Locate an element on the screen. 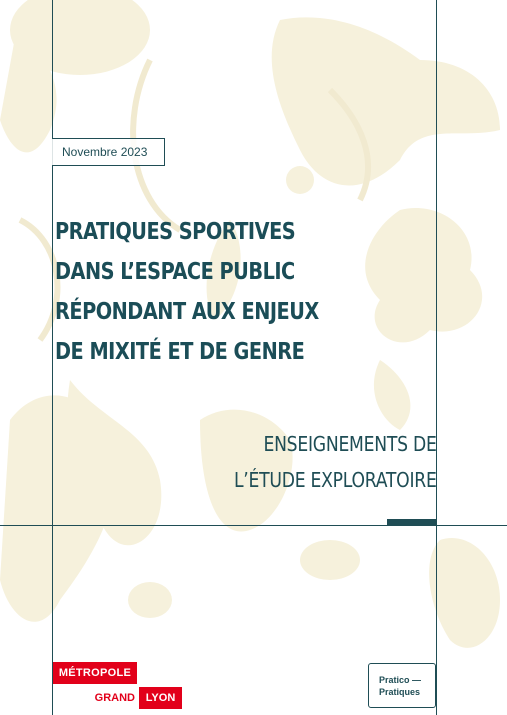 The width and height of the screenshot is (507, 715). vertical-guide-right is located at coordinates (436, 357).